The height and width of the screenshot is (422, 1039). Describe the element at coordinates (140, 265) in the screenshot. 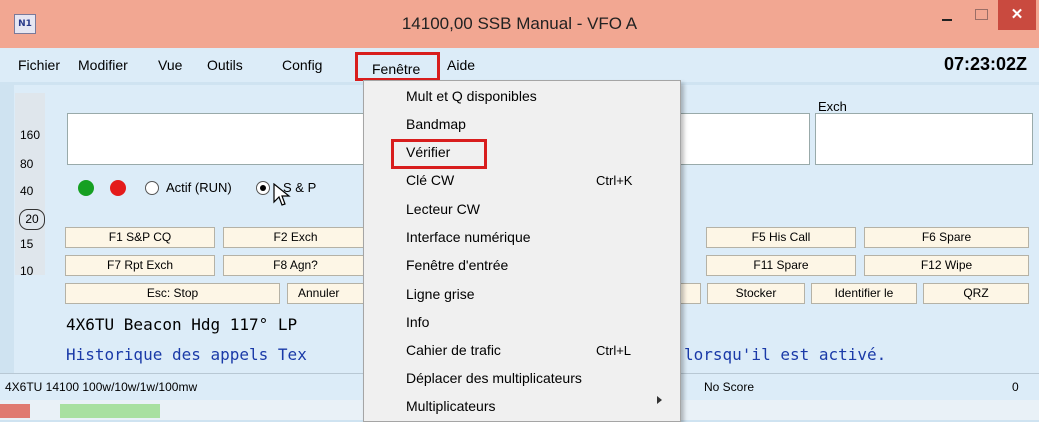

I see `f7-button: F7 Rpt Exch` at that location.